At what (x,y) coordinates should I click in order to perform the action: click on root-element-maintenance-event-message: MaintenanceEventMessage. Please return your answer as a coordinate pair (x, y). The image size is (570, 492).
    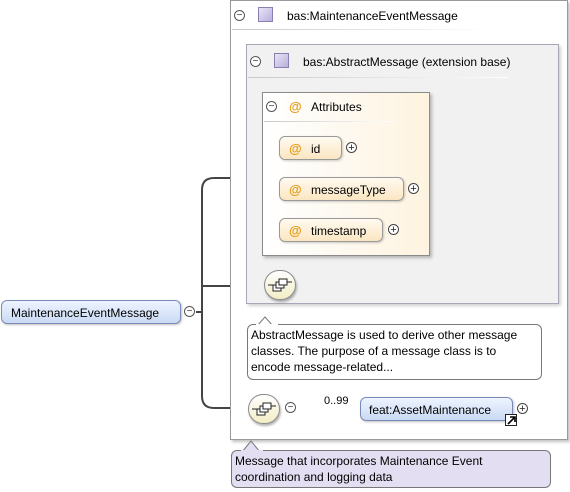
    Looking at the image, I should click on (91, 312).